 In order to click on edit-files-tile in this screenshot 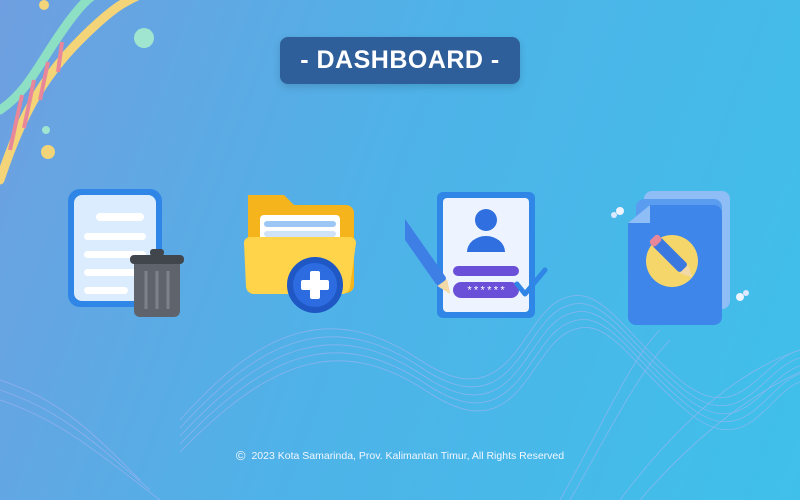, I will do `click(680, 257)`.